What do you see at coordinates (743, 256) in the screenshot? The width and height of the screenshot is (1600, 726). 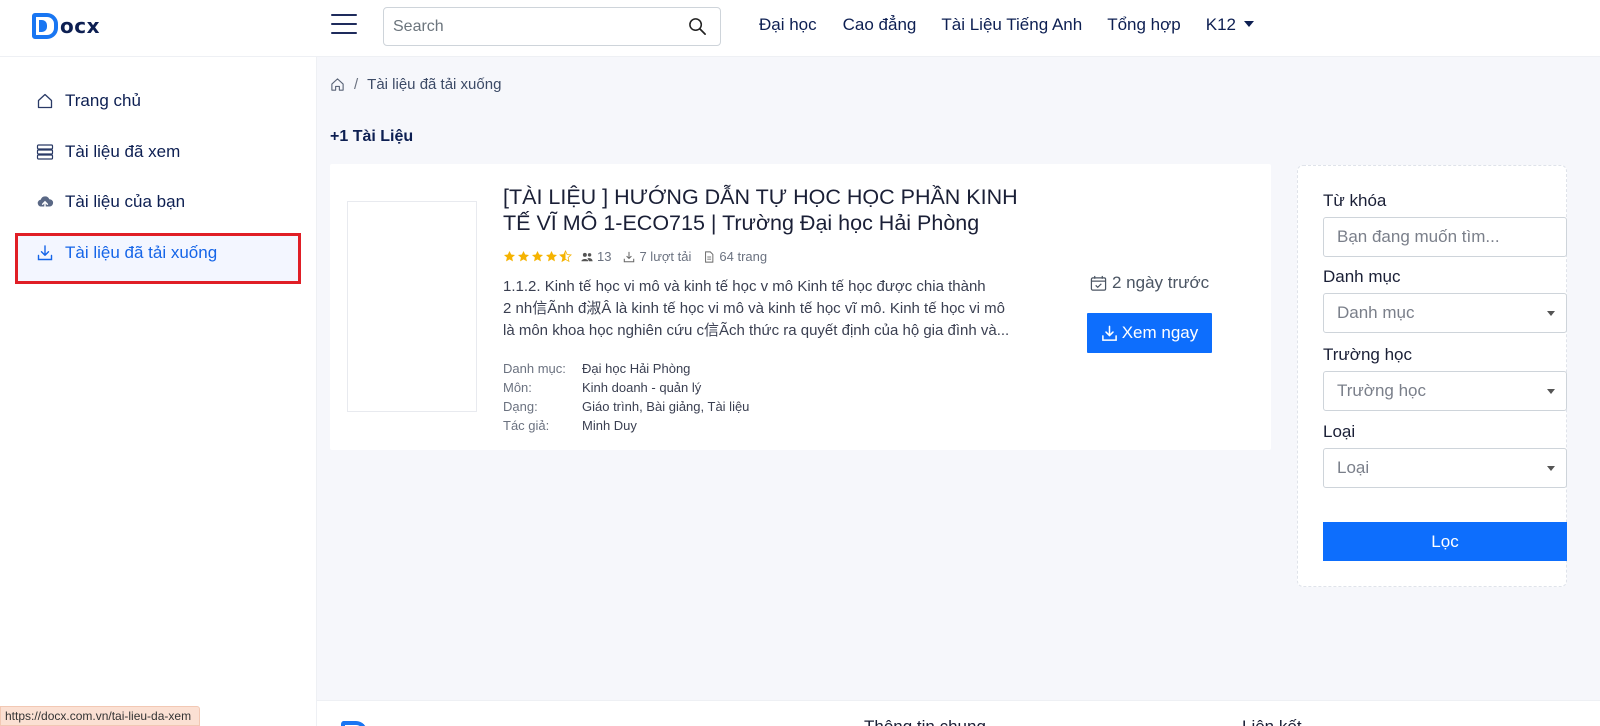 I see `page-count-text: 64 trang` at bounding box center [743, 256].